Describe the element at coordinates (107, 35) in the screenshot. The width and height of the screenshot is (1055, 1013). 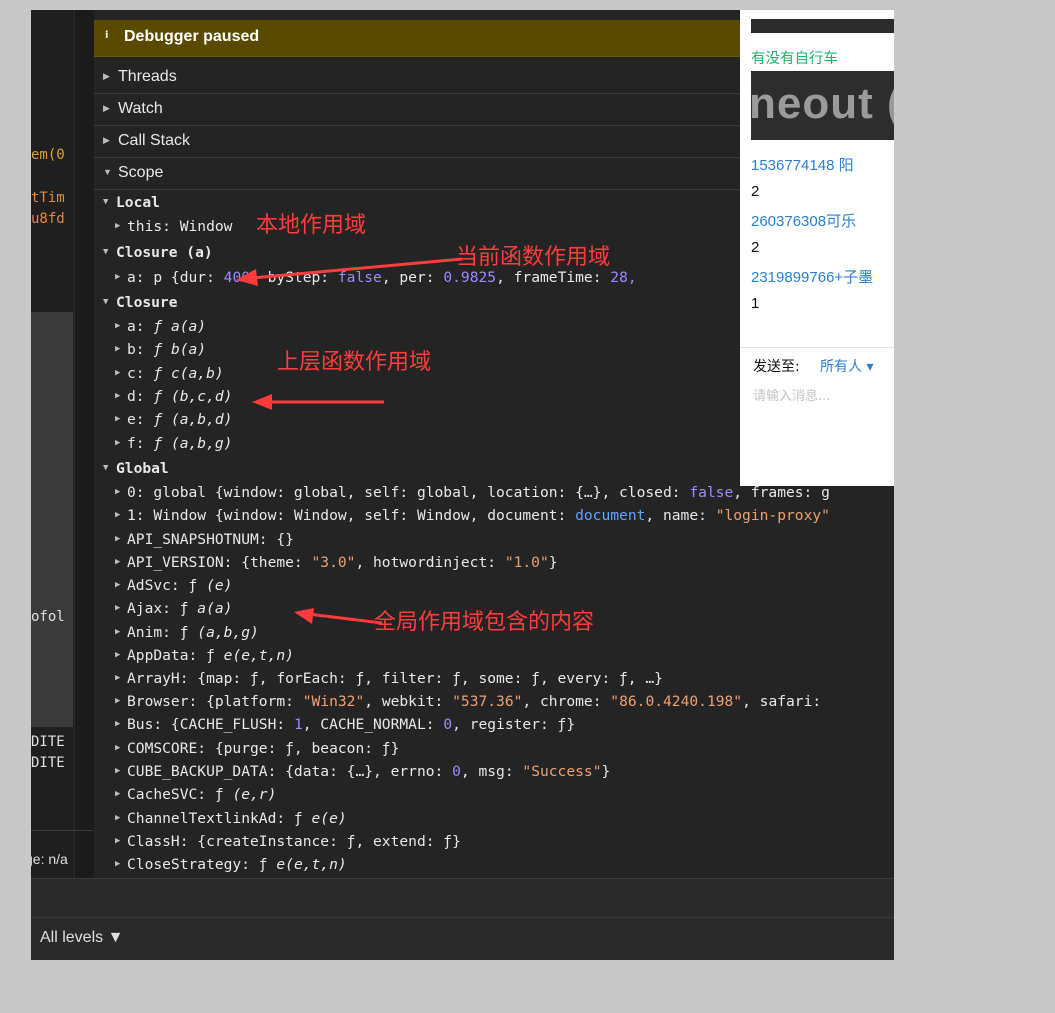
I see `info-icon: i` at that location.